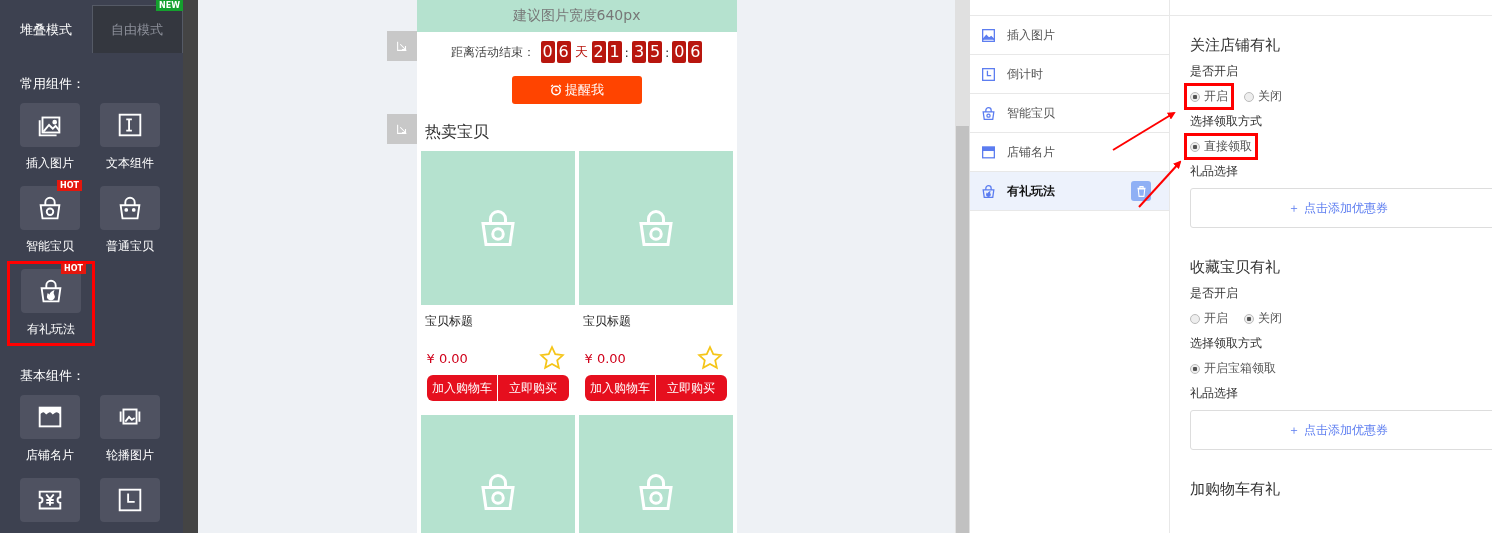 The width and height of the screenshot is (1492, 533). I want to click on section-title: 加购物车有礼, so click(1235, 489).